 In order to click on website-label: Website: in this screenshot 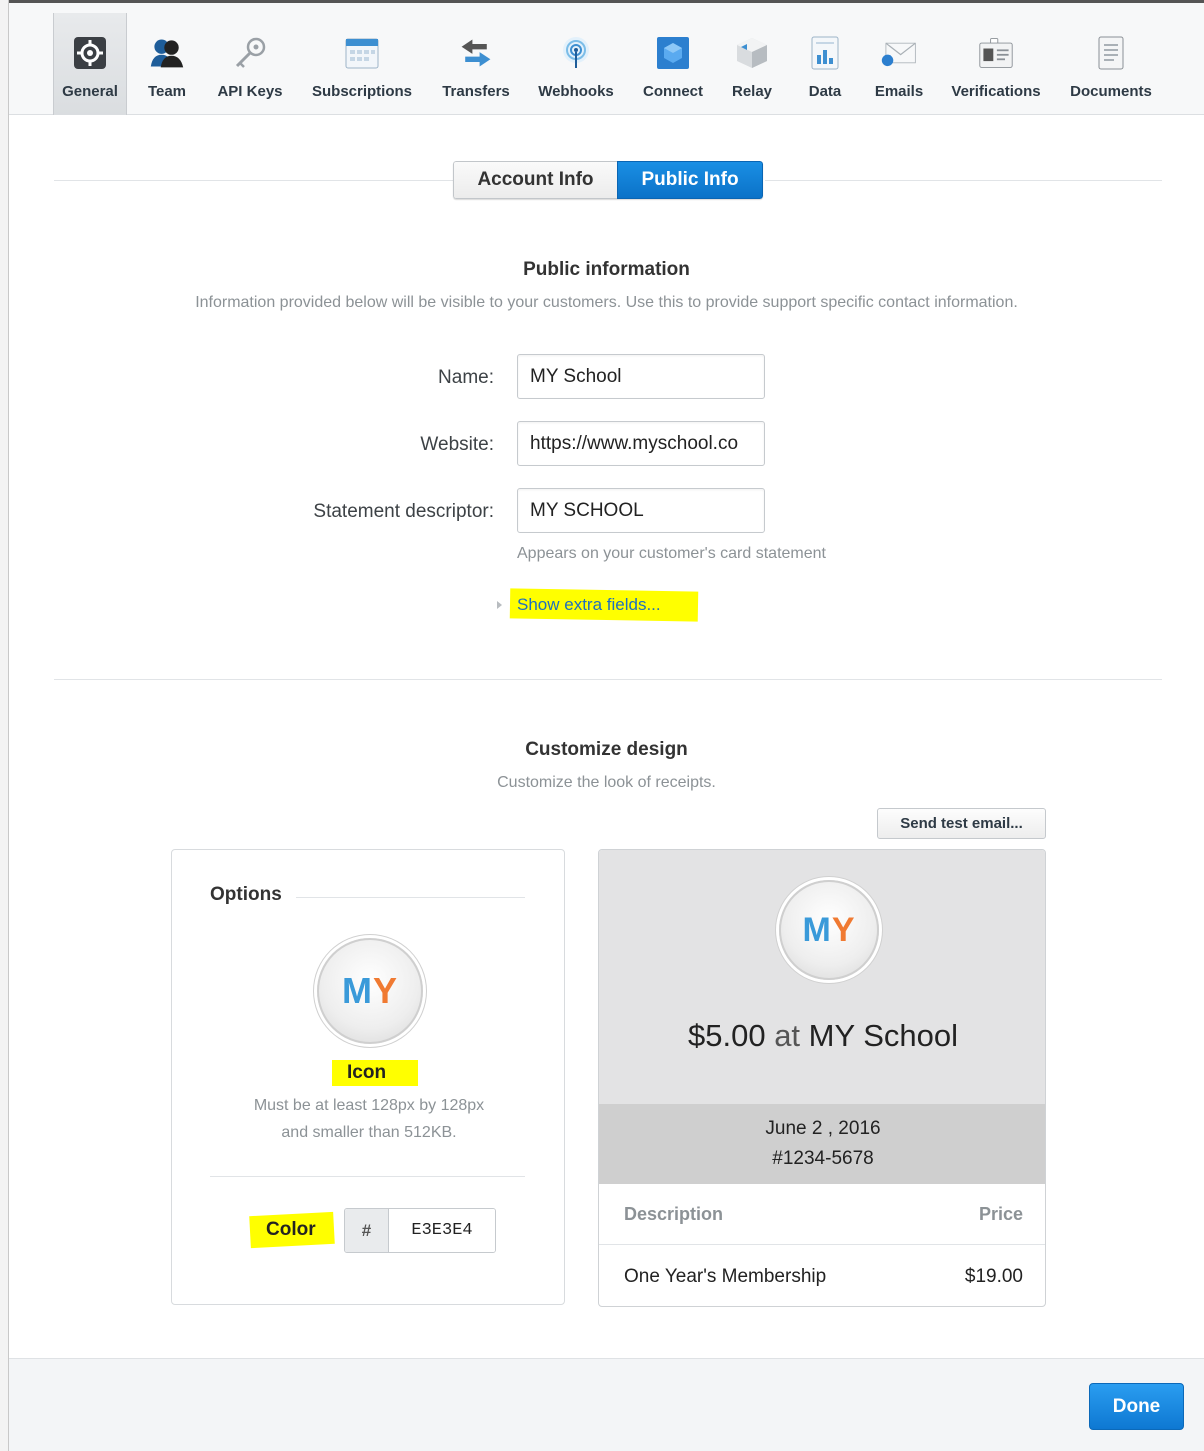, I will do `click(457, 444)`.